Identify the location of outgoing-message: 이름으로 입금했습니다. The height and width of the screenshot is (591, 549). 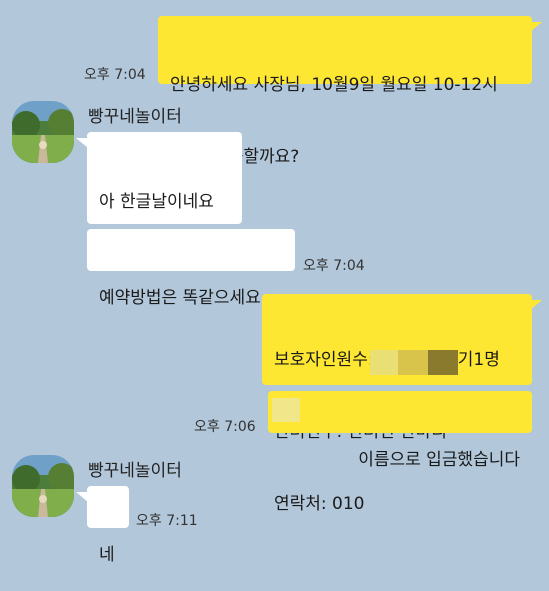
(400, 430).